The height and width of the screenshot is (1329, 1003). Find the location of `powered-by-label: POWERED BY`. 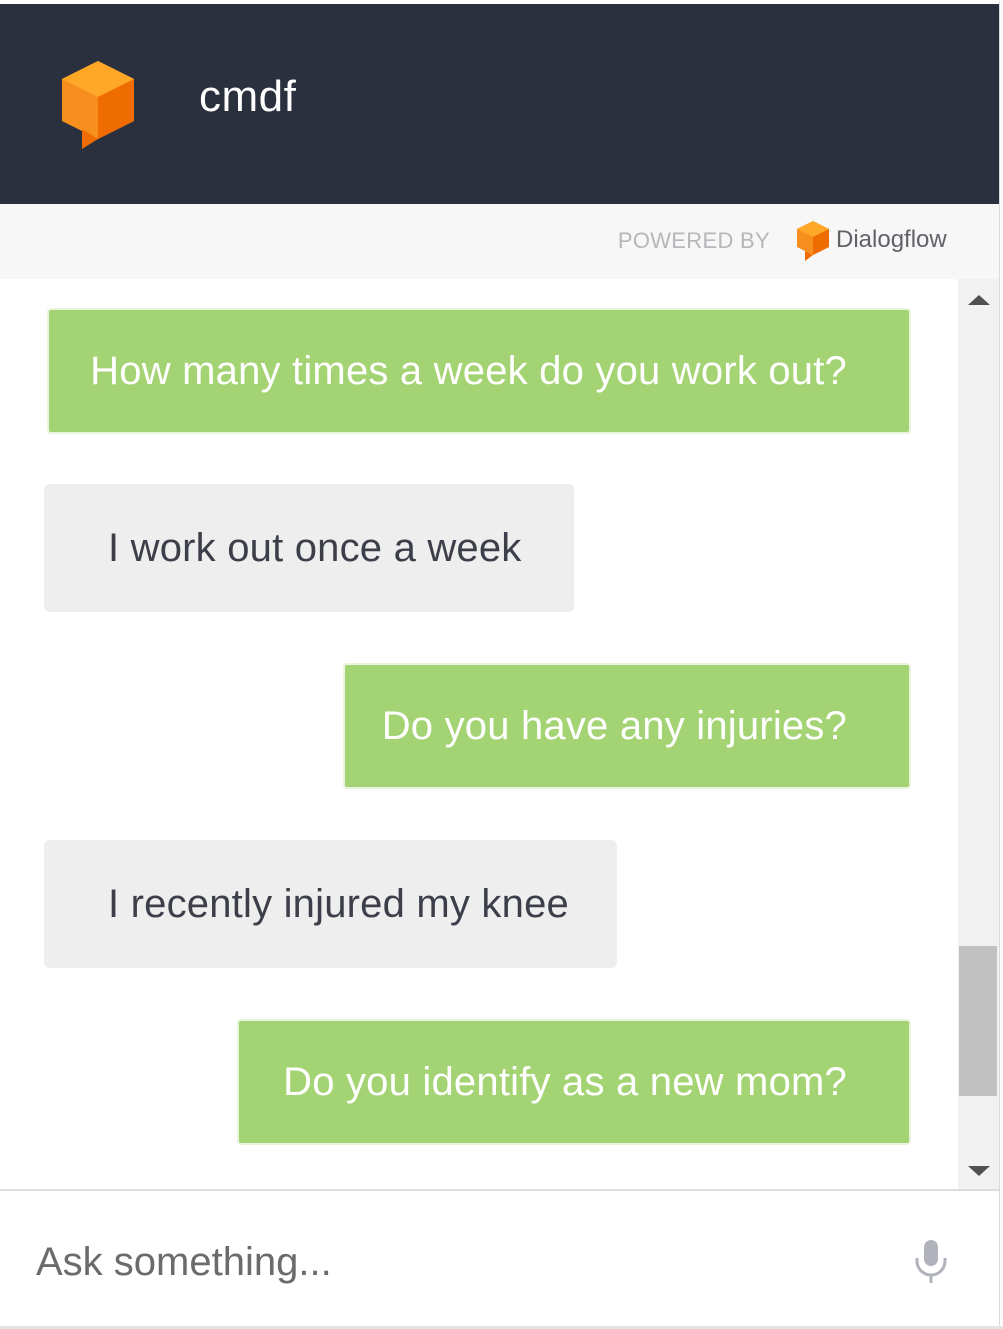

powered-by-label: POWERED BY is located at coordinates (693, 240).